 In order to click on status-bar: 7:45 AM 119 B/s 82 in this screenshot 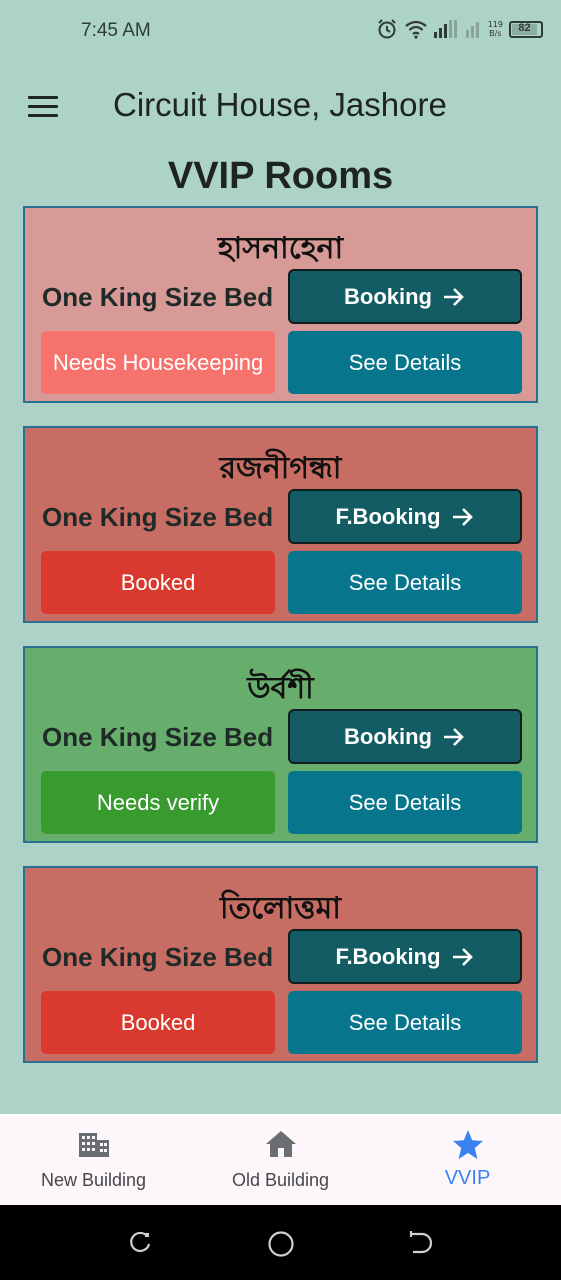, I will do `click(280, 31)`.